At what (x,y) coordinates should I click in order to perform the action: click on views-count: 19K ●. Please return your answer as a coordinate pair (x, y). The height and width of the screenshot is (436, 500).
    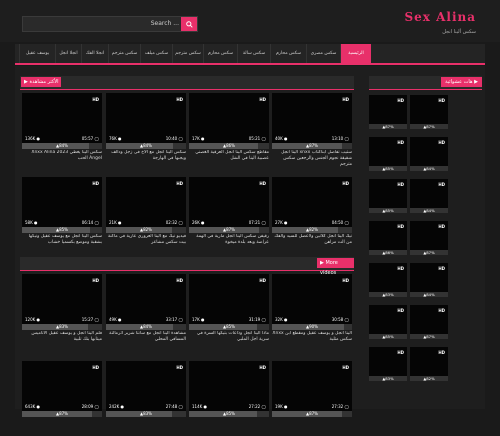
    Looking at the image, I should click on (281, 406).